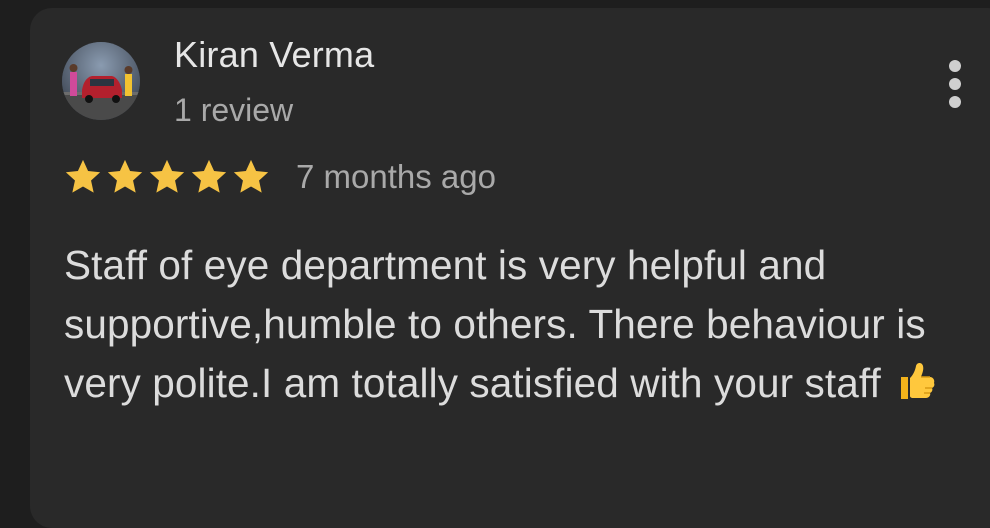 The width and height of the screenshot is (990, 528). What do you see at coordinates (234, 110) in the screenshot?
I see `author-review-count: 1 review` at bounding box center [234, 110].